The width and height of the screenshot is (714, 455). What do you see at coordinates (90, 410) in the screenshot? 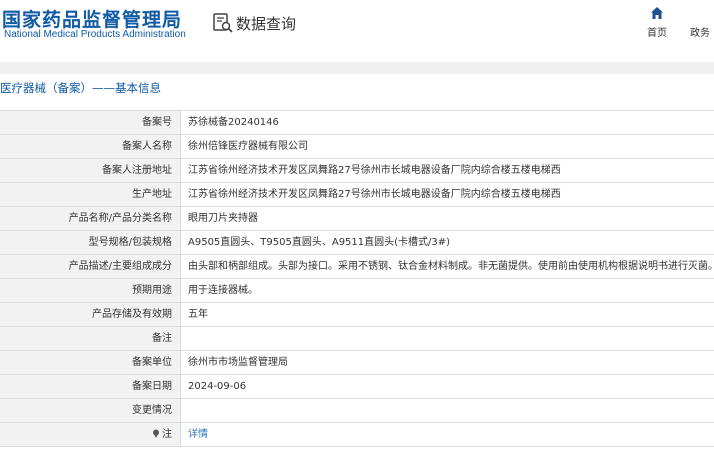
I see `row-label-change-status: 变更情况` at bounding box center [90, 410].